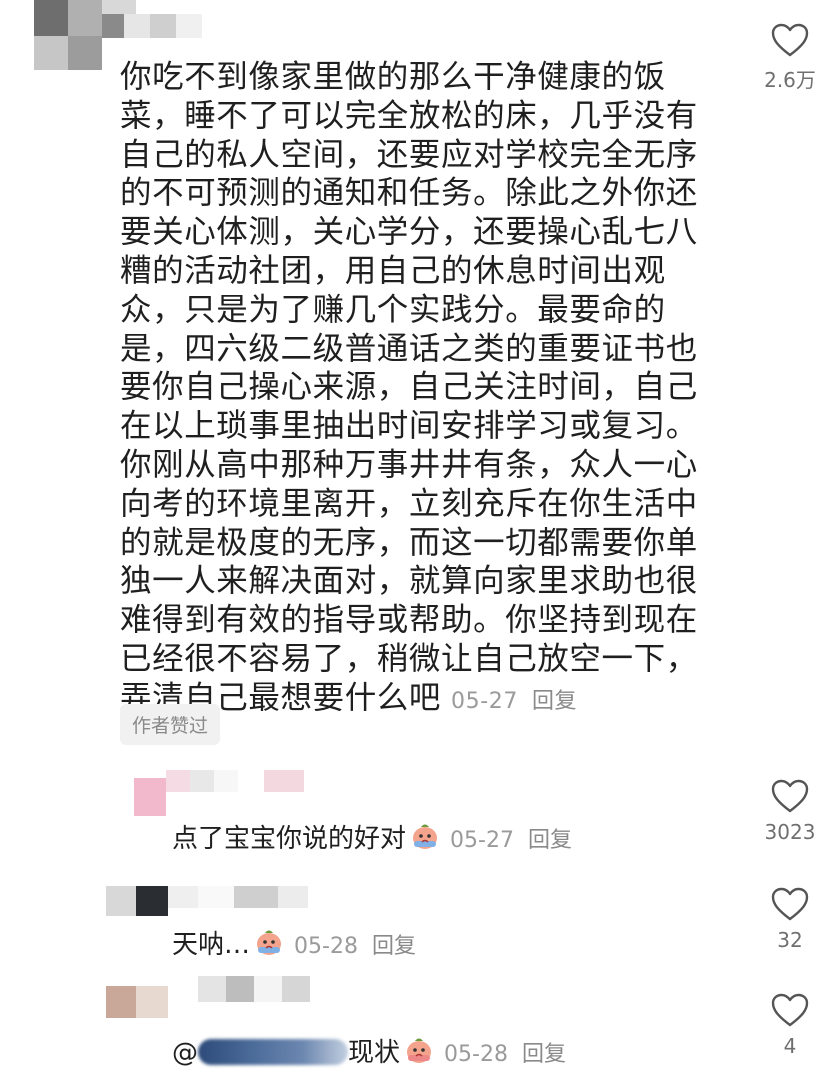 This screenshot has height=1080, width=832. What do you see at coordinates (170, 724) in the screenshot?
I see `author-liked-badge: 作者赞过` at bounding box center [170, 724].